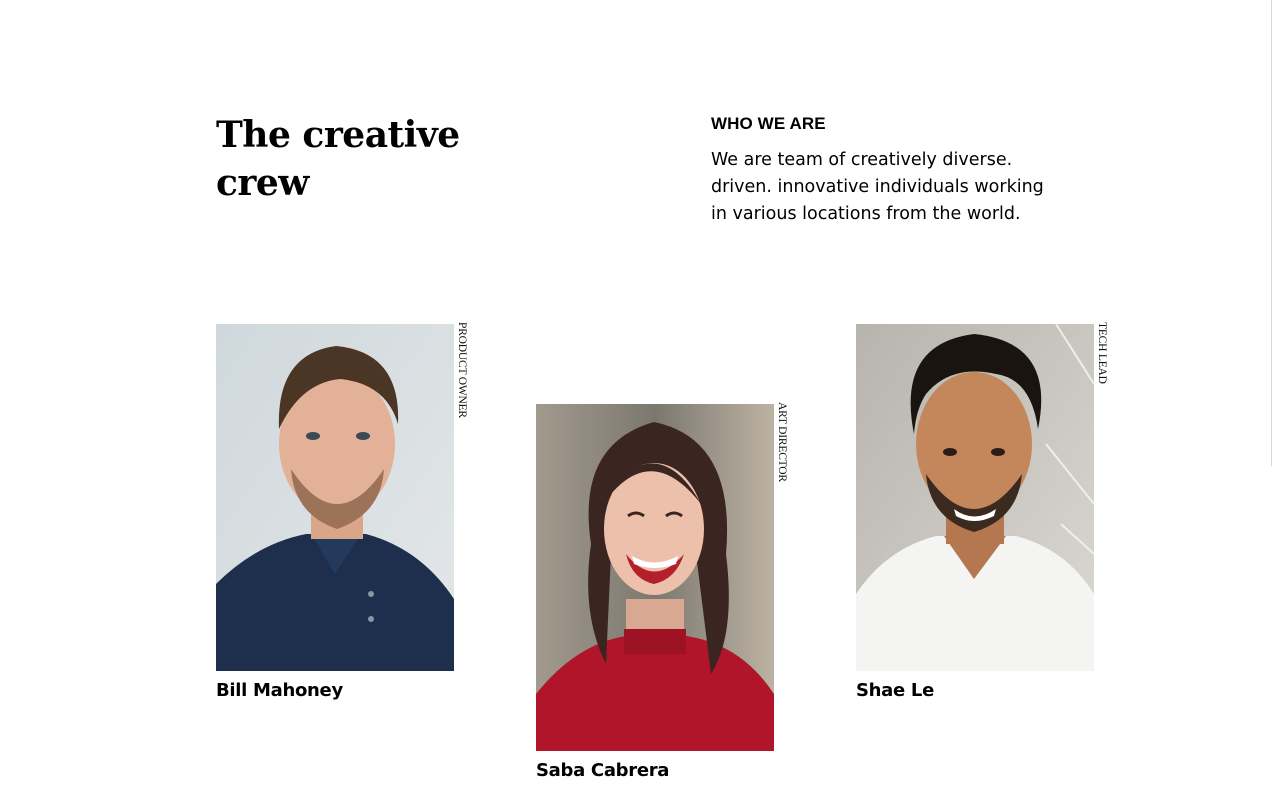 Image resolution: width=1280 pixels, height=800 pixels. What do you see at coordinates (1102, 353) in the screenshot?
I see `member-role: TECH LEAD` at bounding box center [1102, 353].